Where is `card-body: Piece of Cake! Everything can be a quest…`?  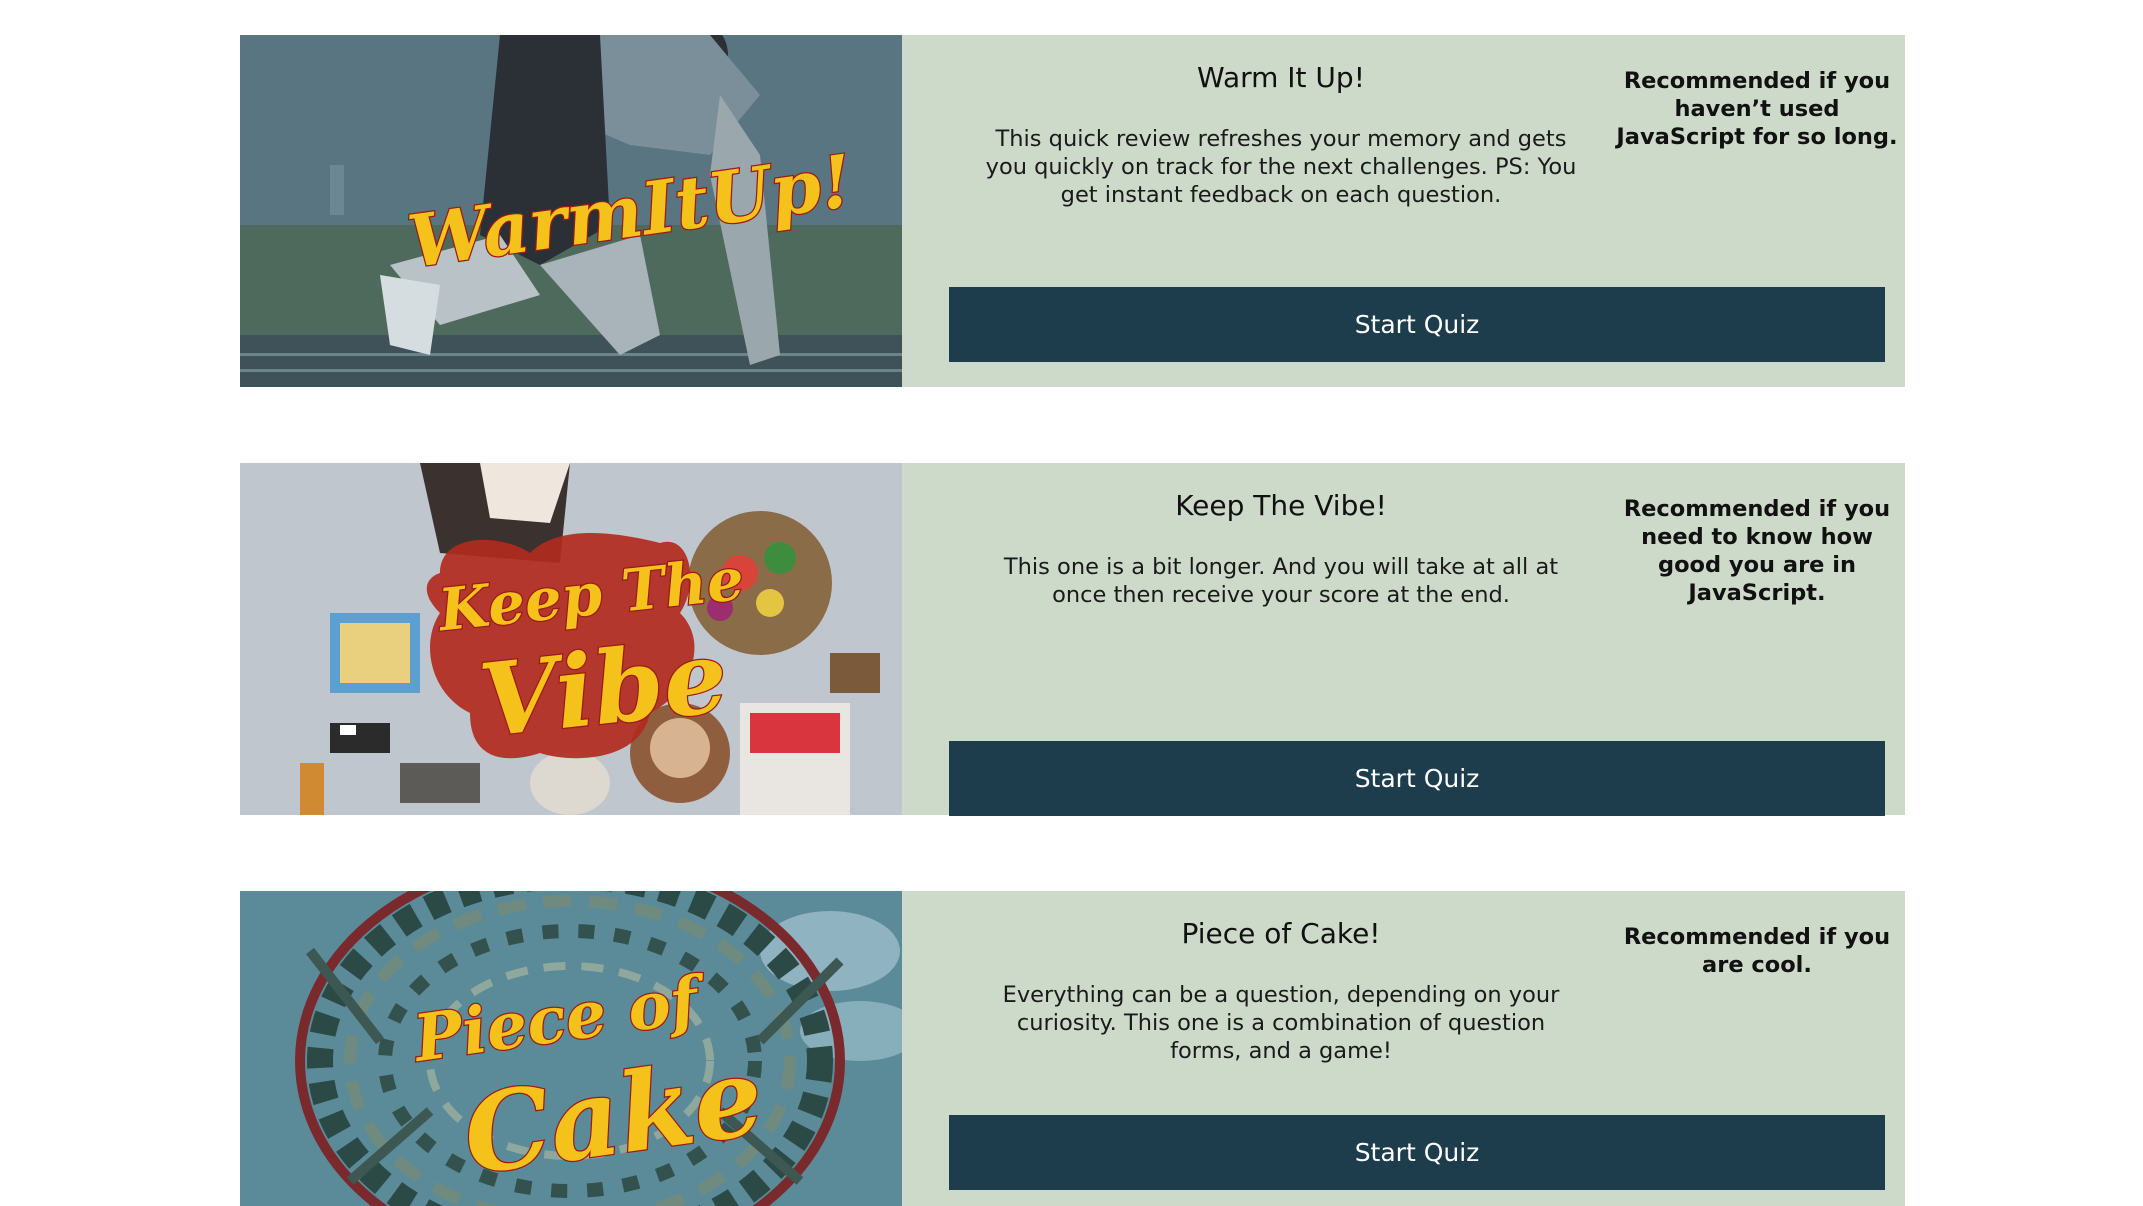
card-body: Piece of Cake! Everything can be a quest… is located at coordinates (1403, 1048).